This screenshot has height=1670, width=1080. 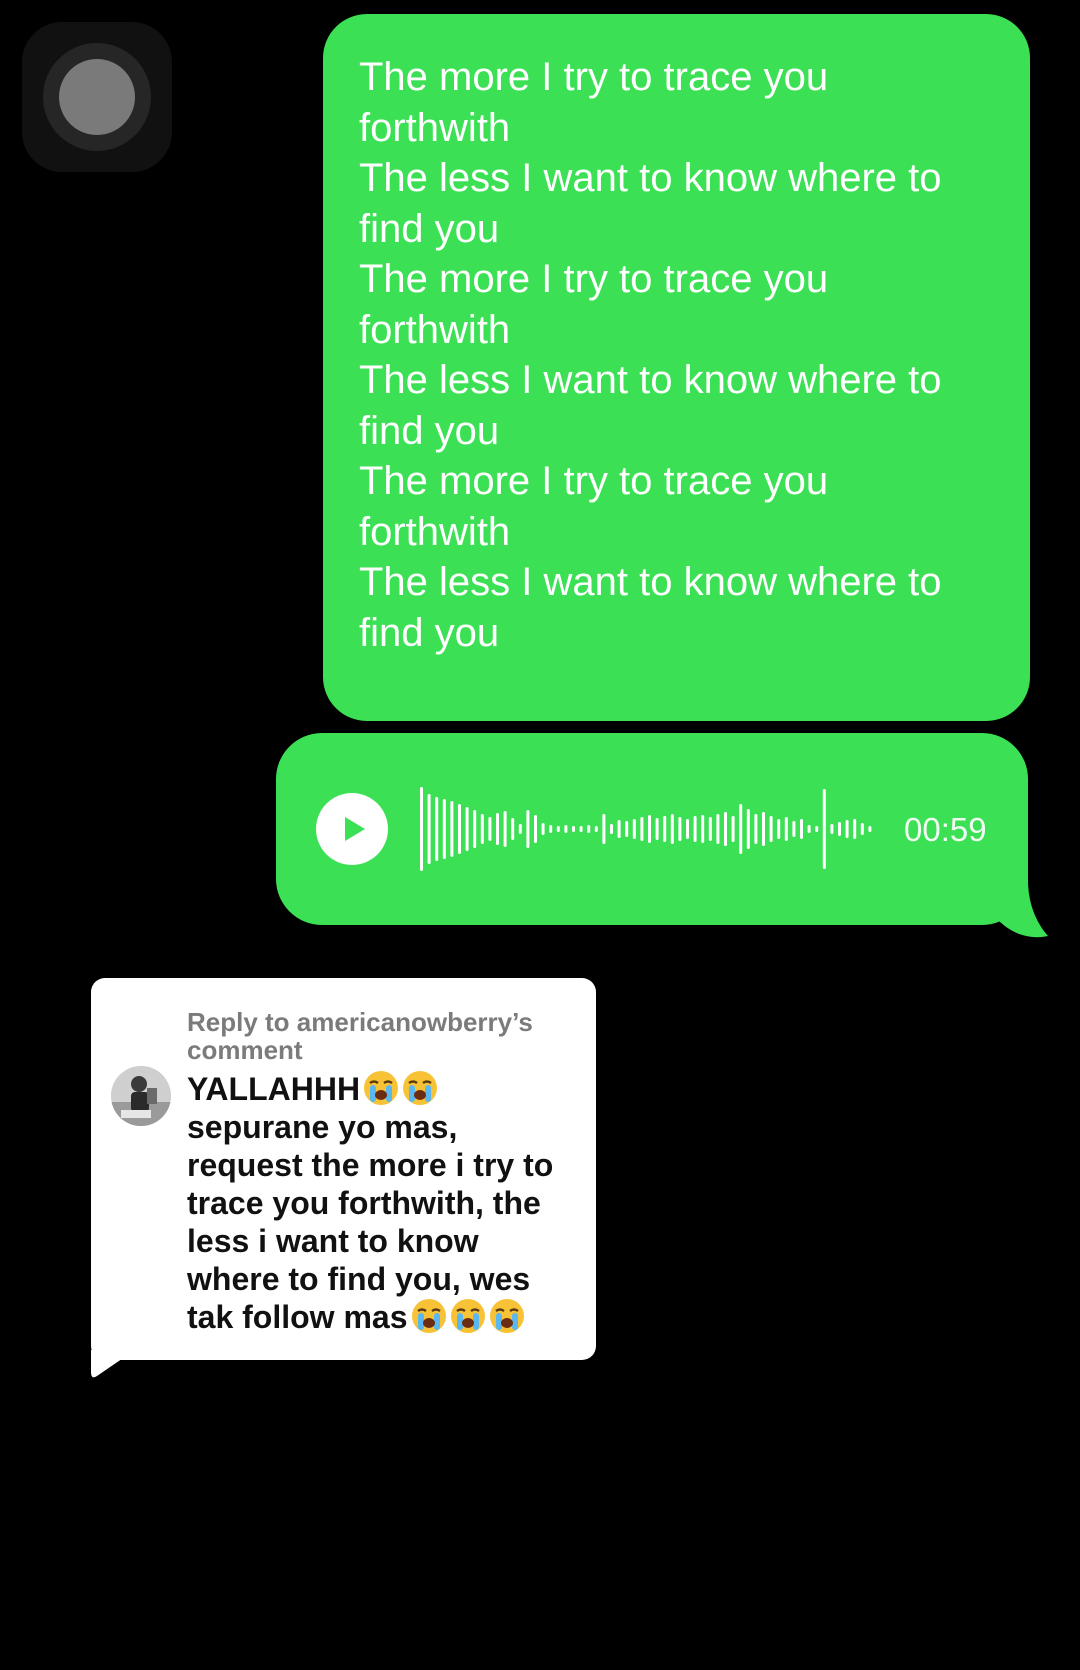 I want to click on assistive-touch-dot, so click(x=97, y=97).